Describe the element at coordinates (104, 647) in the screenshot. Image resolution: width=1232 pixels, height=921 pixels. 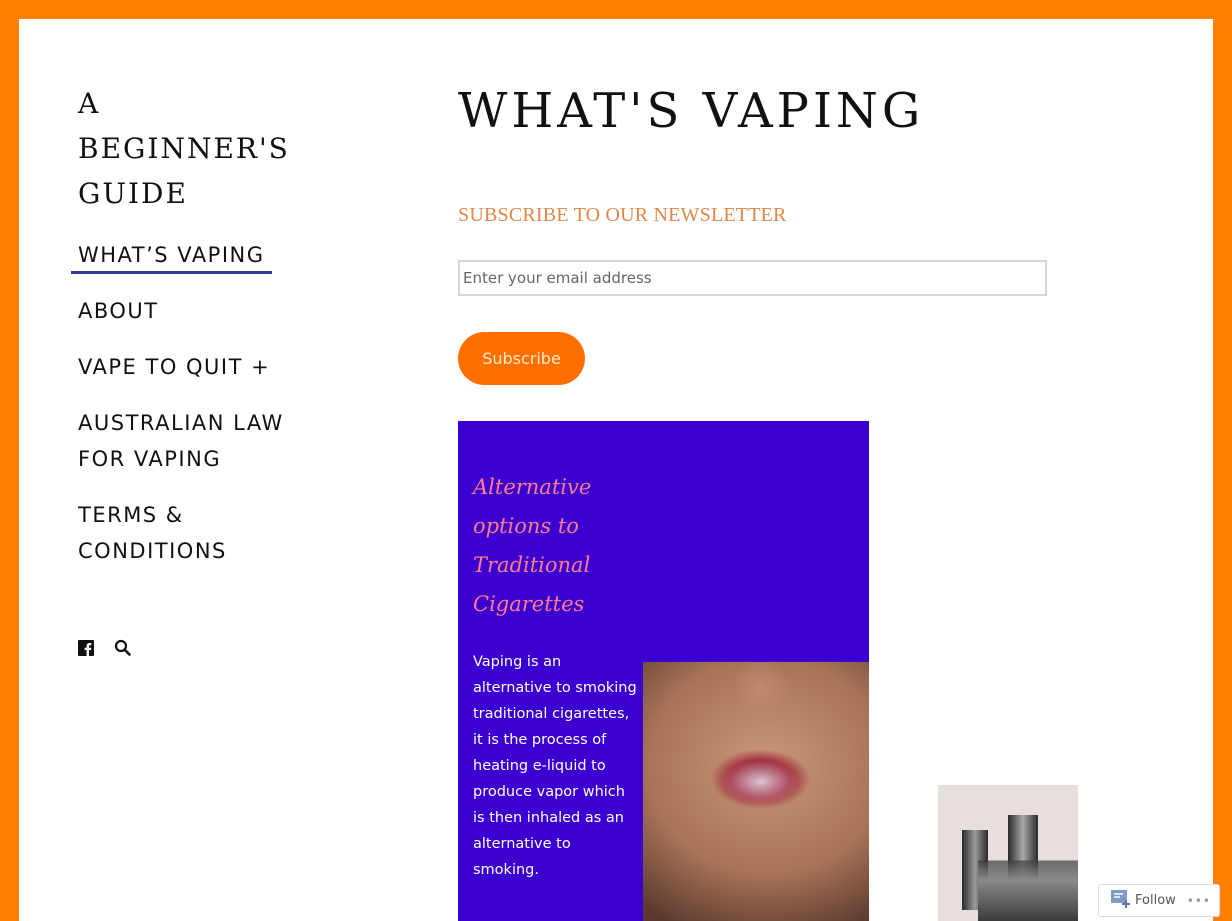
I see `social-links` at that location.